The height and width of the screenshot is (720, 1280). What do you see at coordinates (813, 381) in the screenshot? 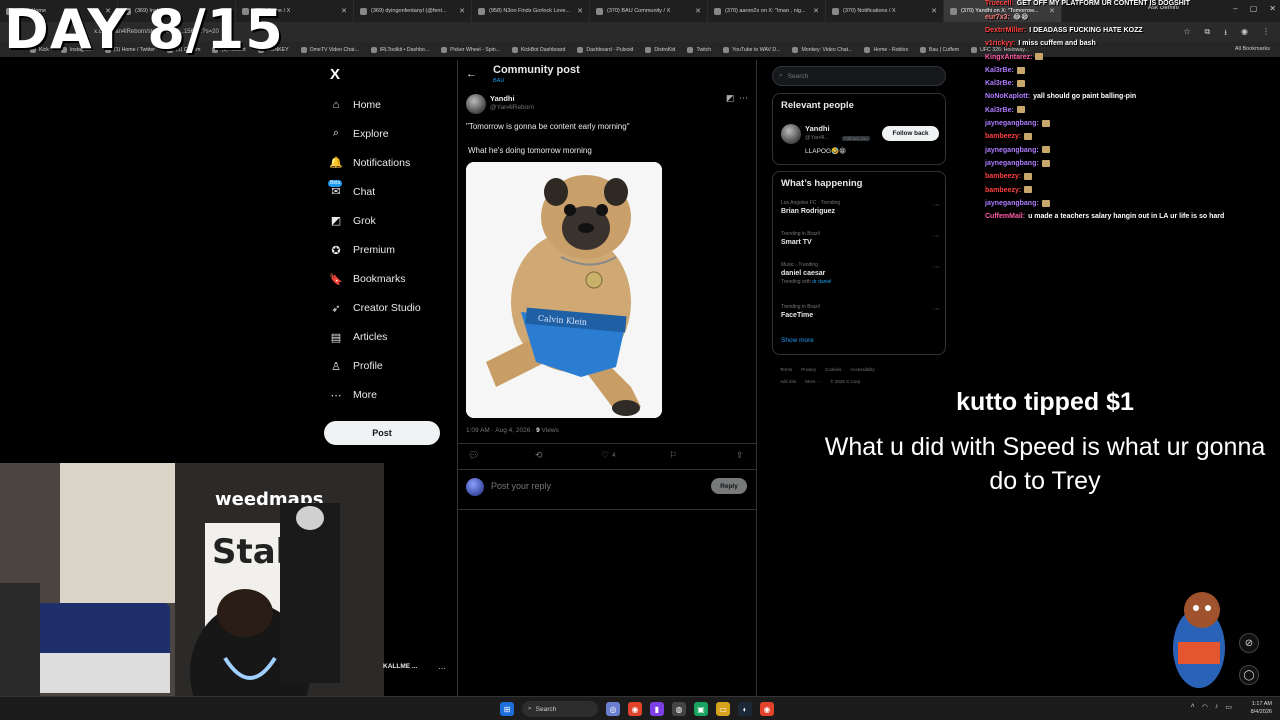
I see `footer-link: More ···` at bounding box center [813, 381].